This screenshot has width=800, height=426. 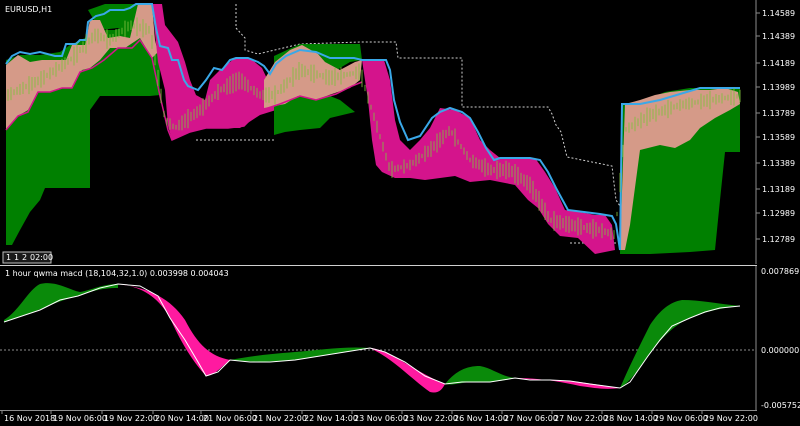 I want to click on price-axis-label: 1.14389, so click(x=778, y=36).